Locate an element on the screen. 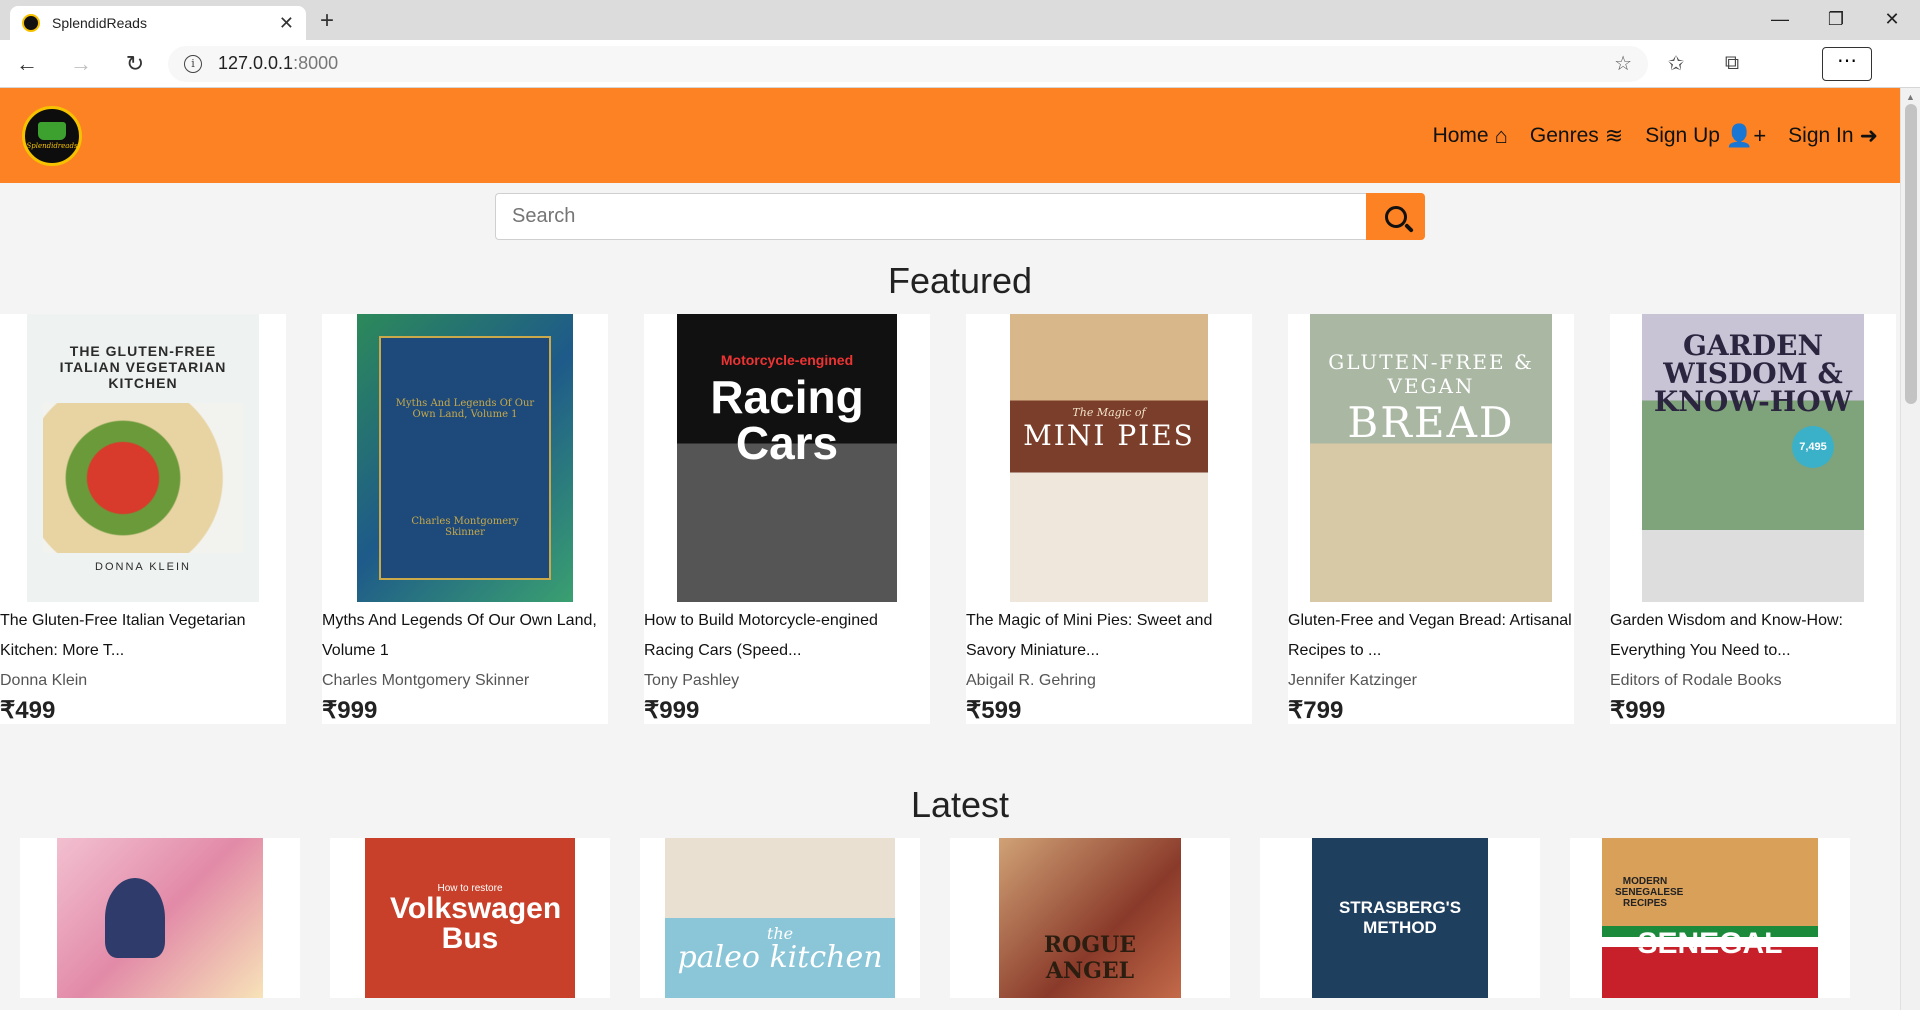  close-tab-icon: ✕ is located at coordinates (286, 23).